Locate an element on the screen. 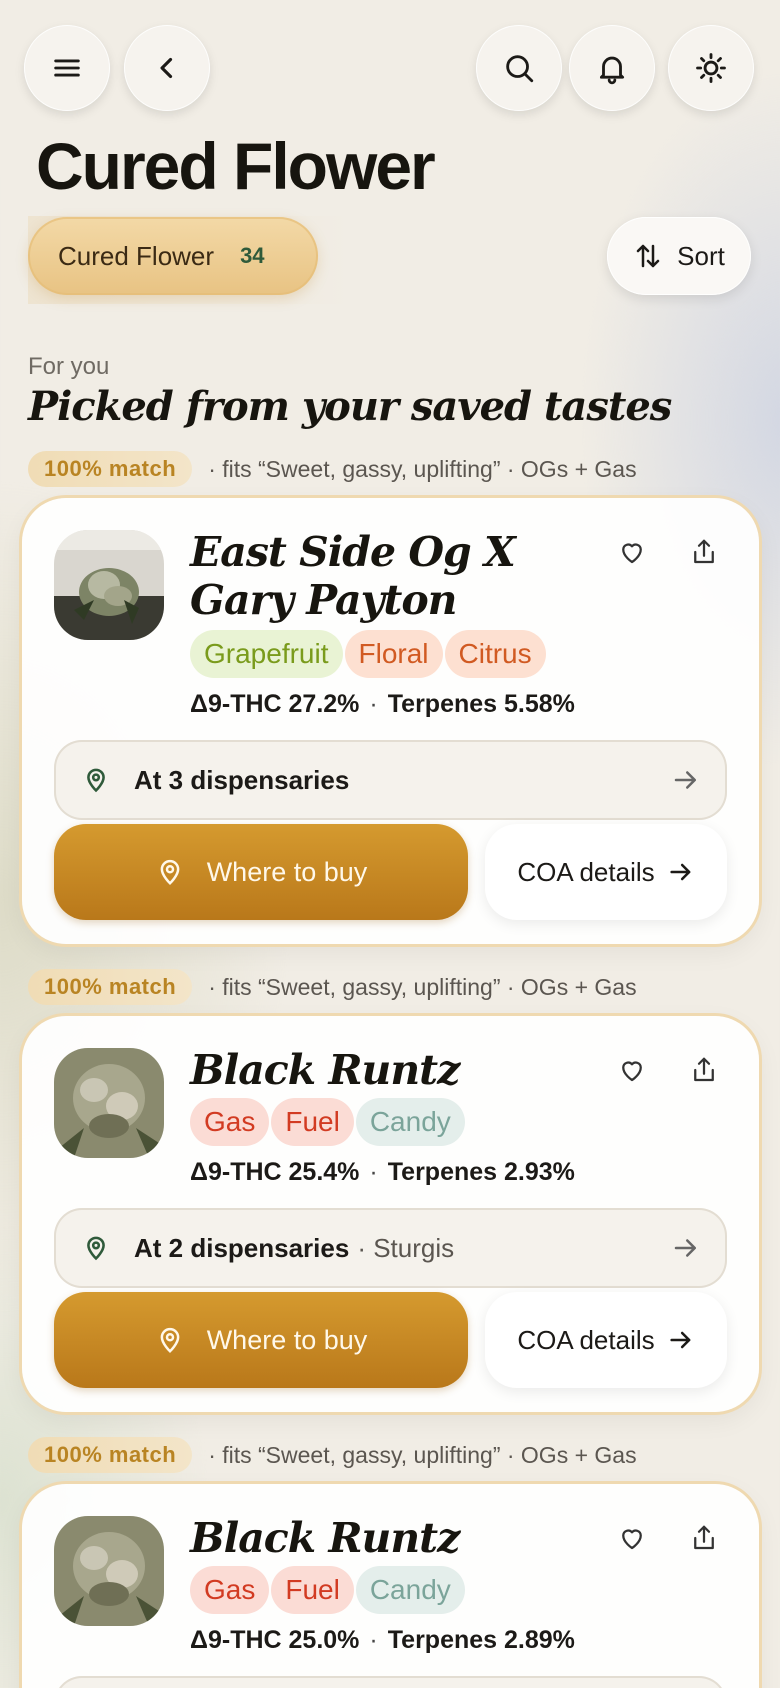 This screenshot has width=780, height=1688. terpenes-value: Terpenes 2.93% is located at coordinates (481, 1172).